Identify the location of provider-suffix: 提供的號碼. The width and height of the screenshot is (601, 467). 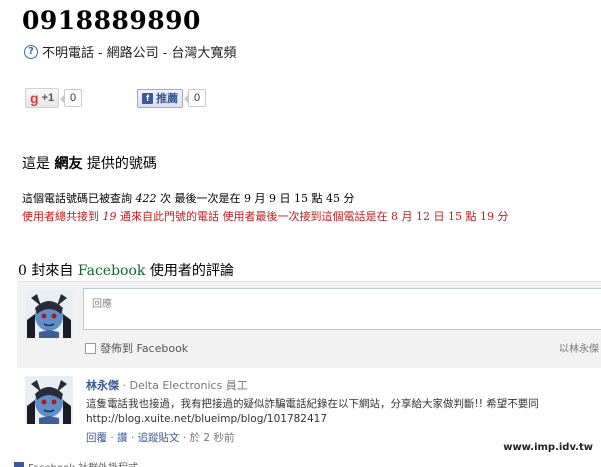
(121, 164).